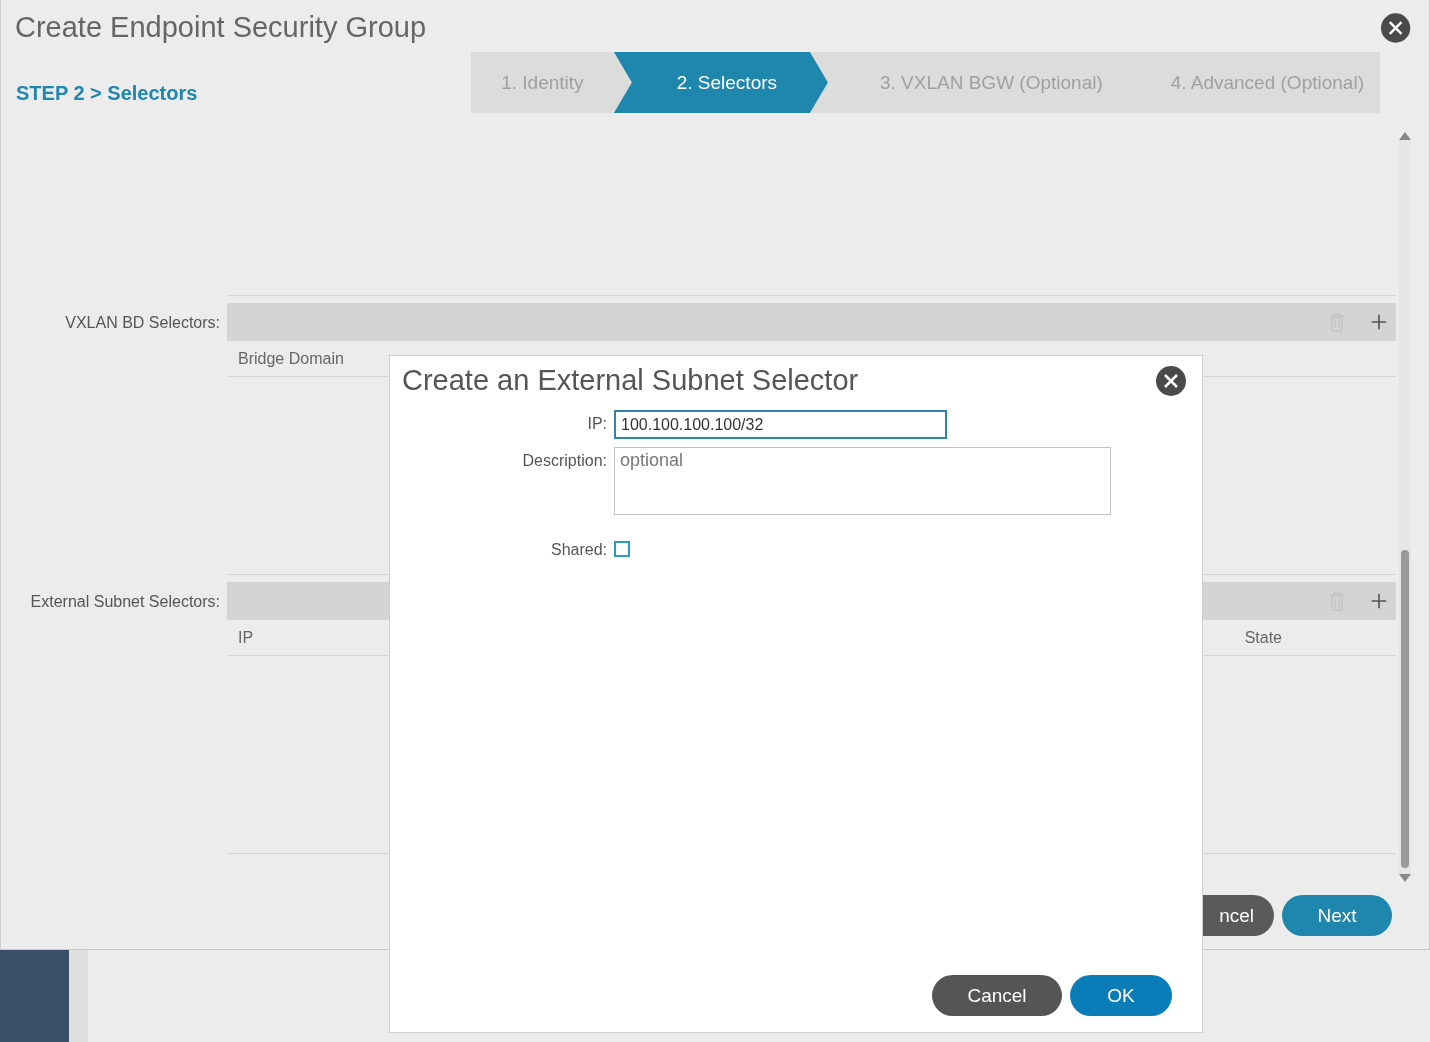 The image size is (1430, 1042). Describe the element at coordinates (997, 995) in the screenshot. I see `cancel-button: Cancel` at that location.